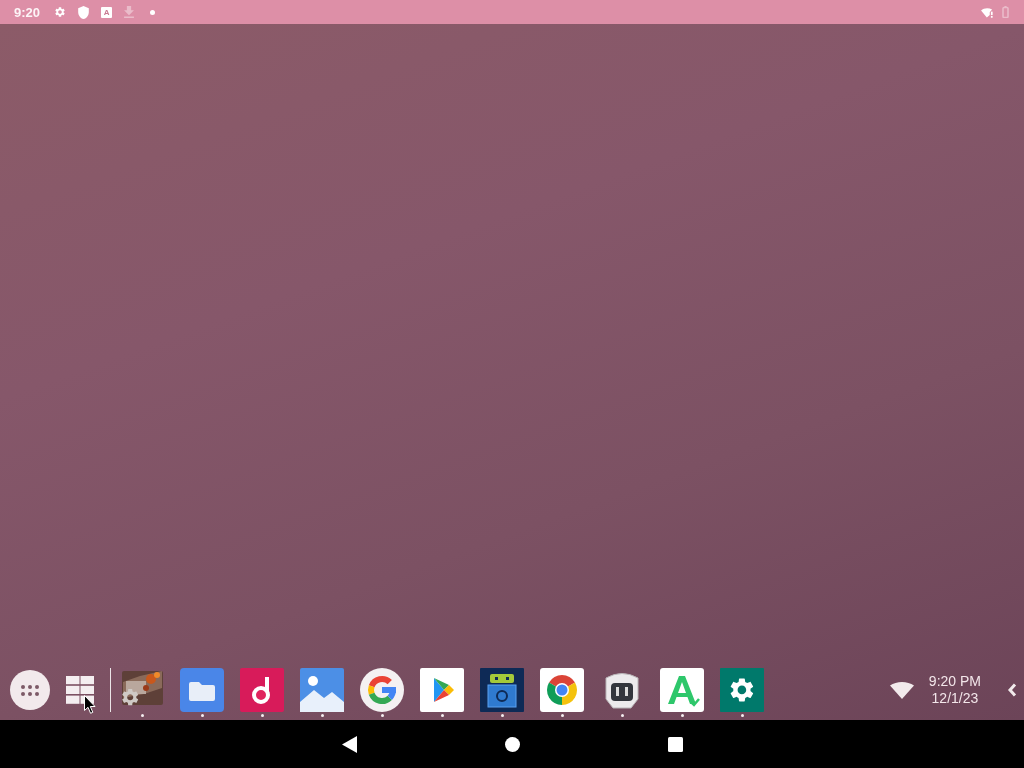 This screenshot has height=768, width=1024. Describe the element at coordinates (129, 12) in the screenshot. I see `download-icon` at that location.